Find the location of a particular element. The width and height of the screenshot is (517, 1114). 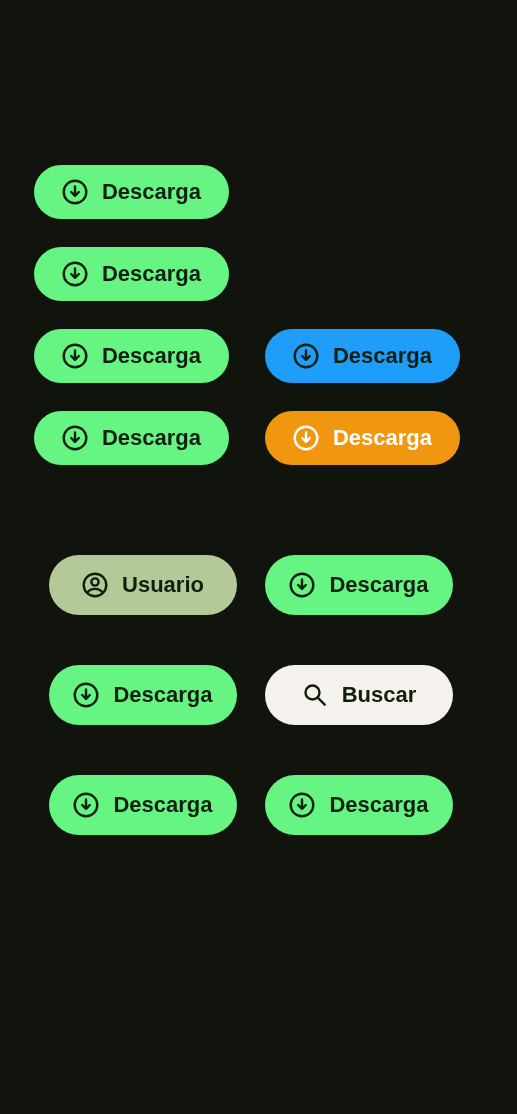

user-button: Usuario is located at coordinates (143, 585).